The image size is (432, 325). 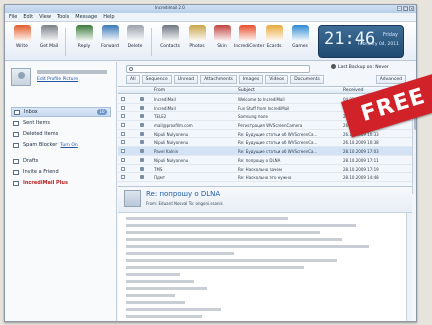 What do you see at coordinates (61, 123) in the screenshot?
I see `folder-sent-items: Sent Items` at bounding box center [61, 123].